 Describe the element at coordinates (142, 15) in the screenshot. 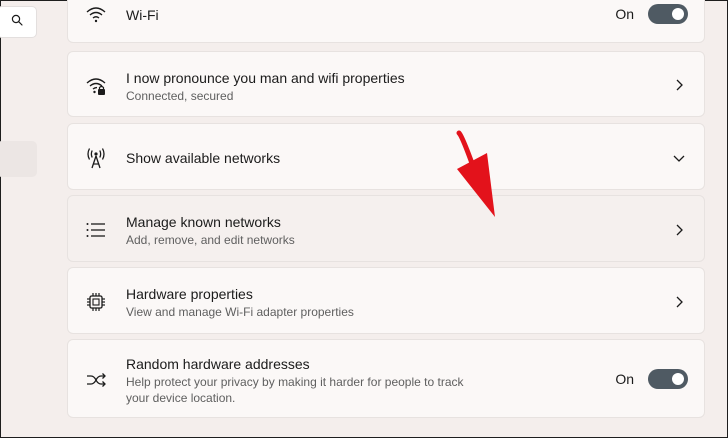

I see `wifi-title: Wi-Fi` at that location.